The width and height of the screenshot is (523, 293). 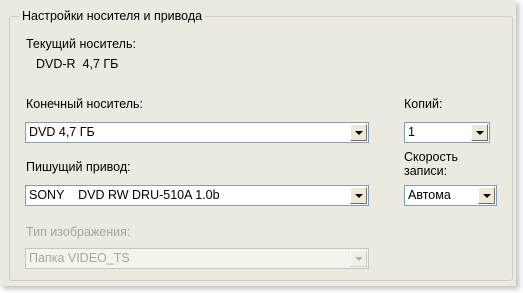 What do you see at coordinates (197, 132) in the screenshot?
I see `target-media-dropdown: DVD 4,7 ГБ` at bounding box center [197, 132].